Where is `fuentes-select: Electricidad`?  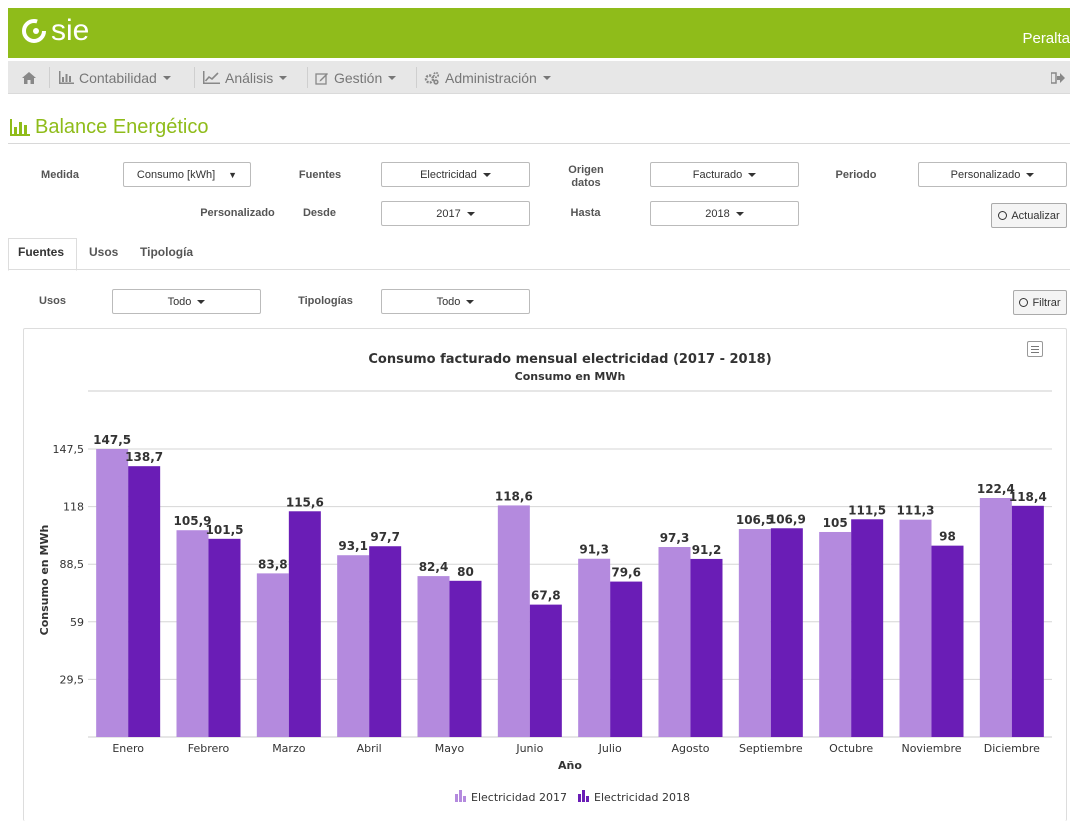 fuentes-select: Electricidad is located at coordinates (455, 174).